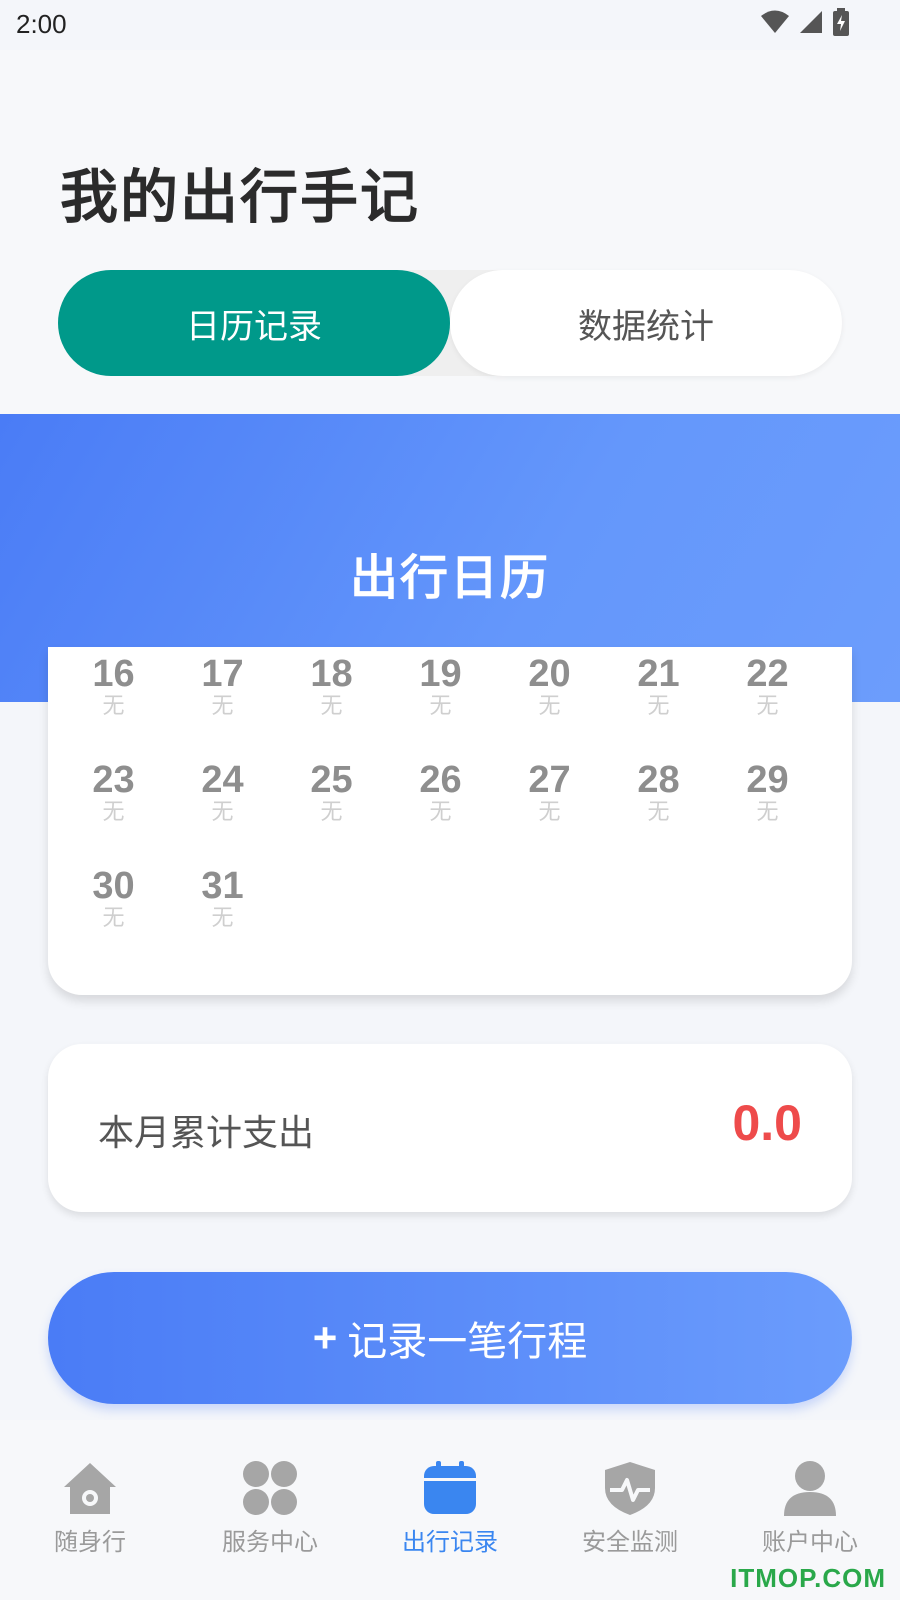  I want to click on tab-label: 随身行, so click(90, 1542).